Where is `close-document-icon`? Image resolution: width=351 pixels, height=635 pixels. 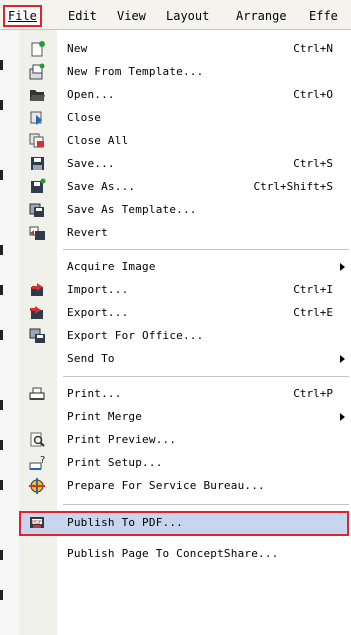 close-document-icon is located at coordinates (37, 117).